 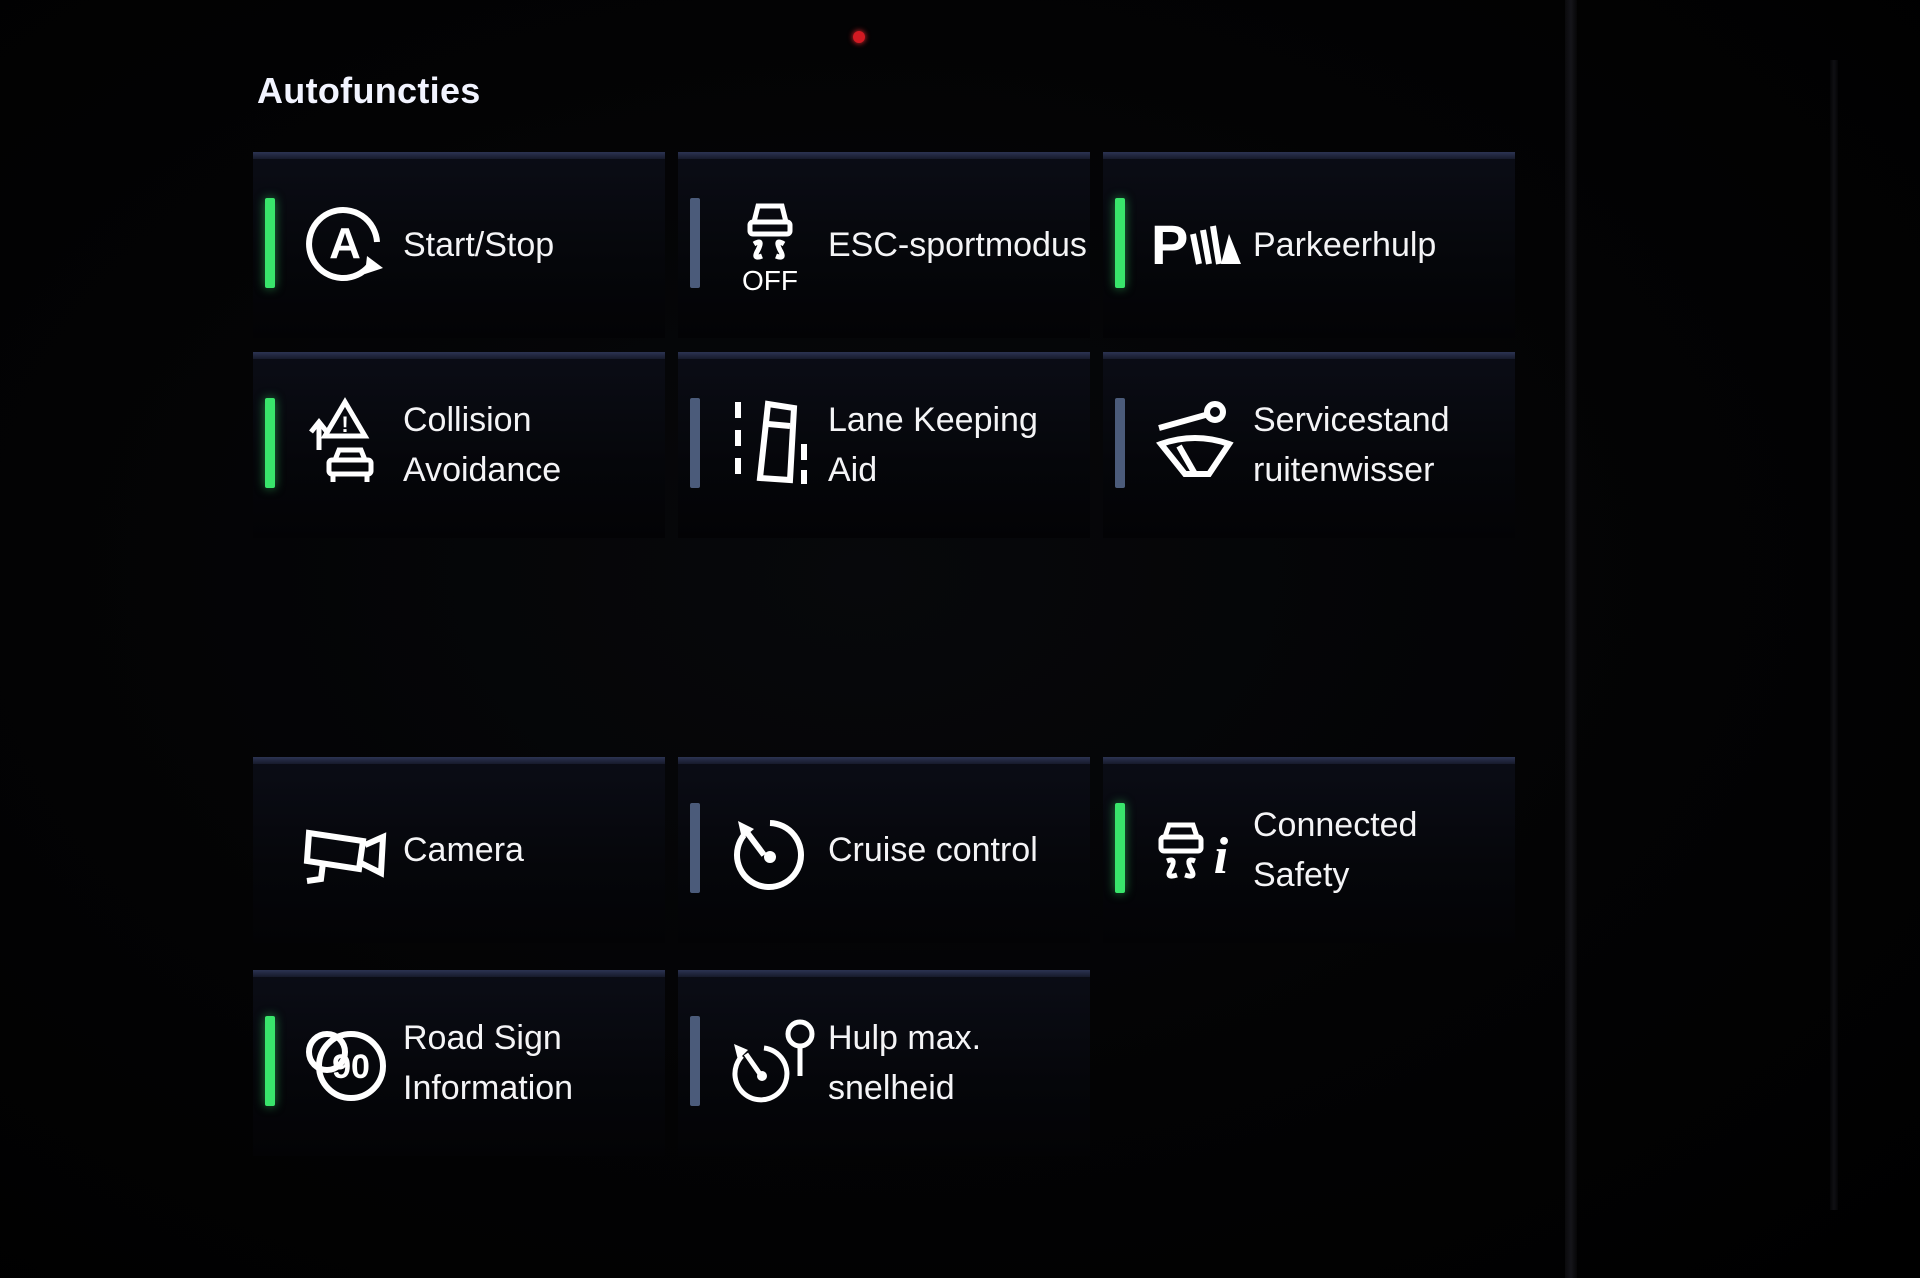 What do you see at coordinates (1169, 244) in the screenshot?
I see `svg-text: P` at bounding box center [1169, 244].